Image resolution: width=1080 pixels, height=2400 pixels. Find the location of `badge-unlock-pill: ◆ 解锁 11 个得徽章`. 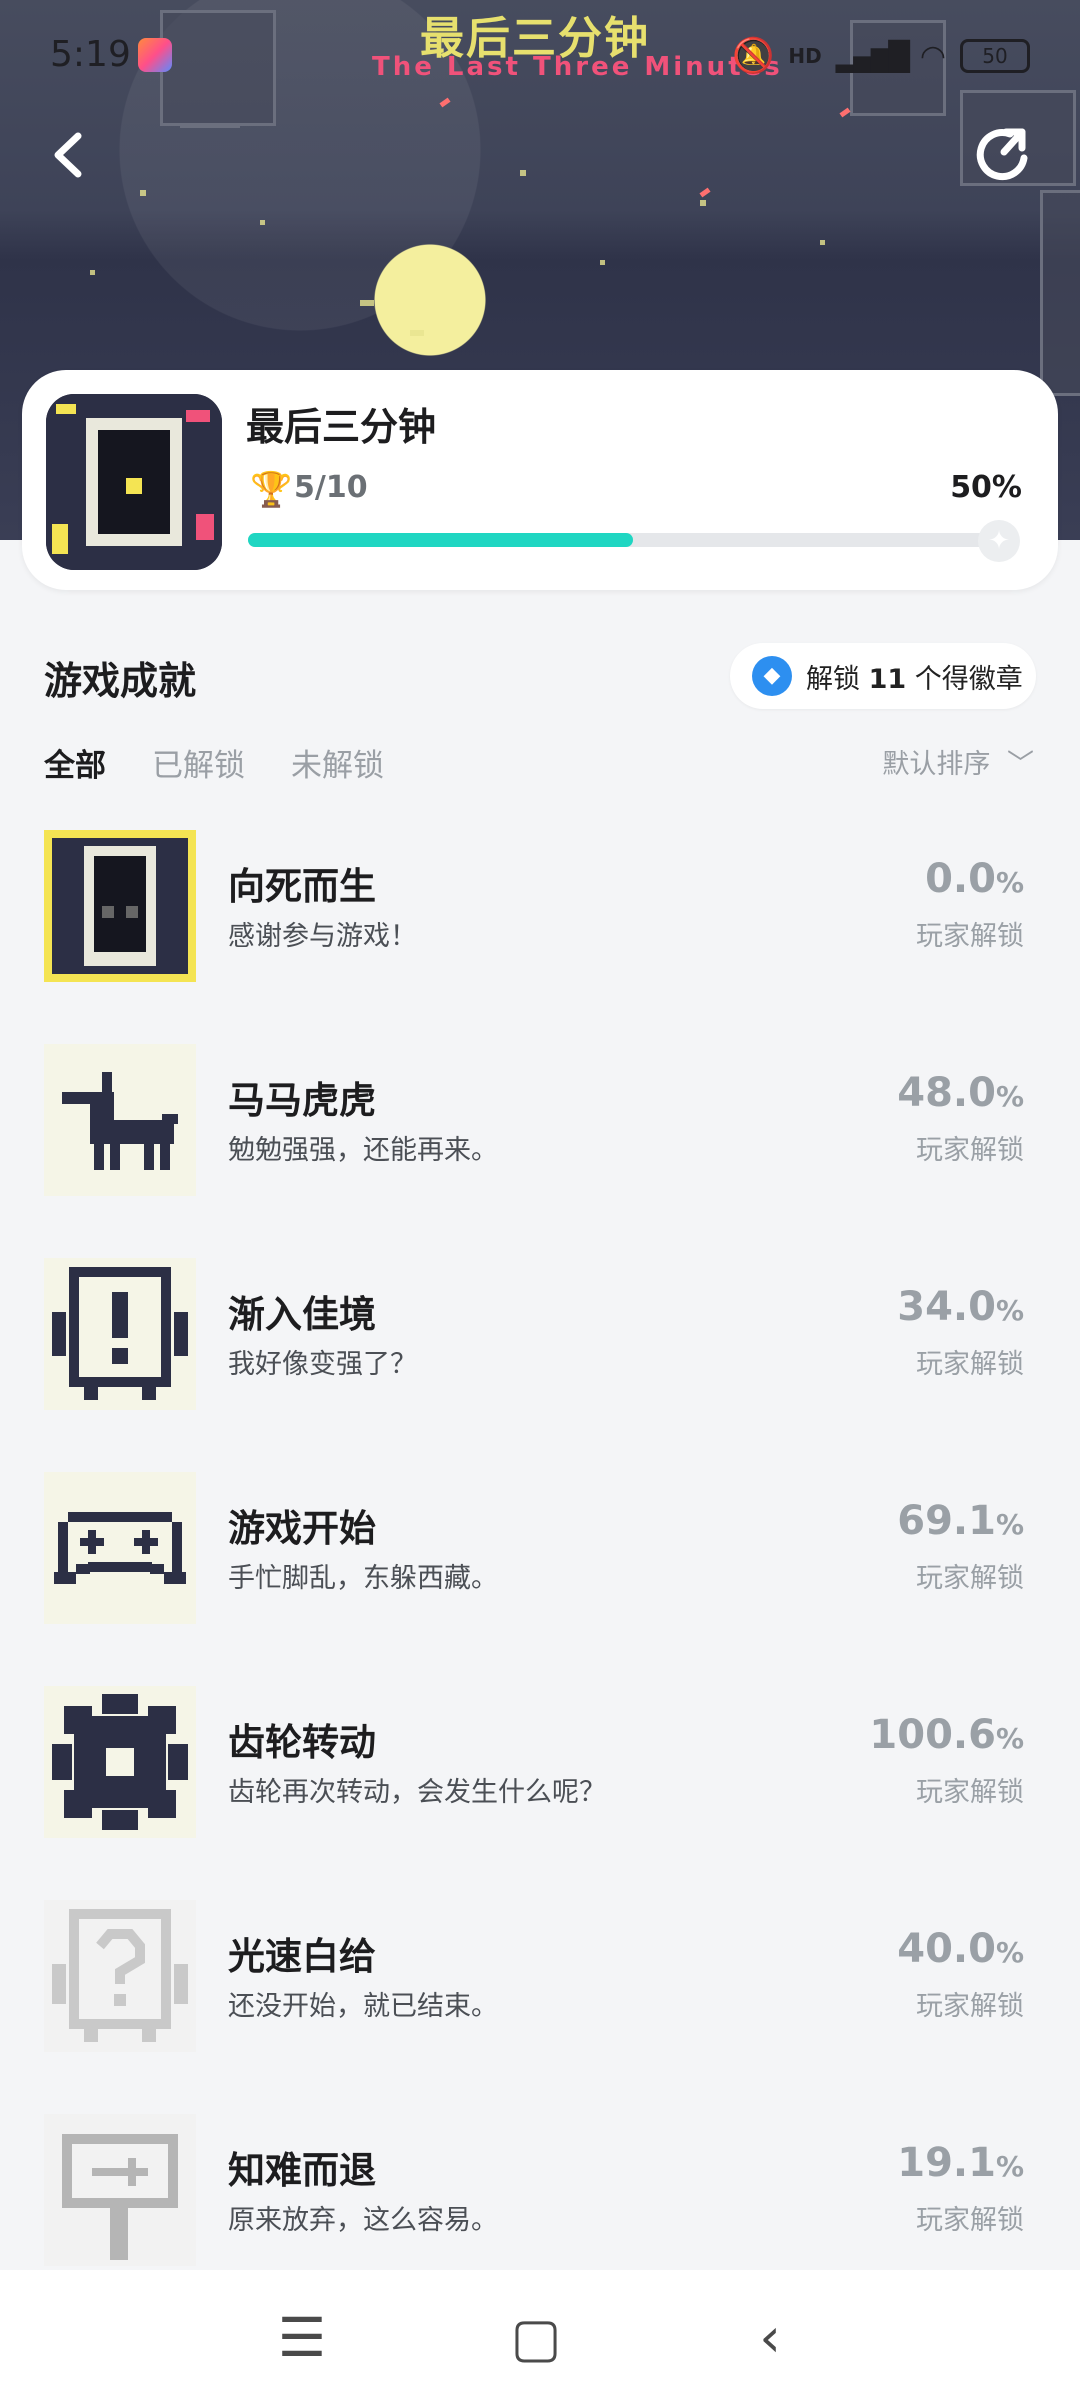

badge-unlock-pill: ◆ 解锁 11 个得徽章 is located at coordinates (883, 676).